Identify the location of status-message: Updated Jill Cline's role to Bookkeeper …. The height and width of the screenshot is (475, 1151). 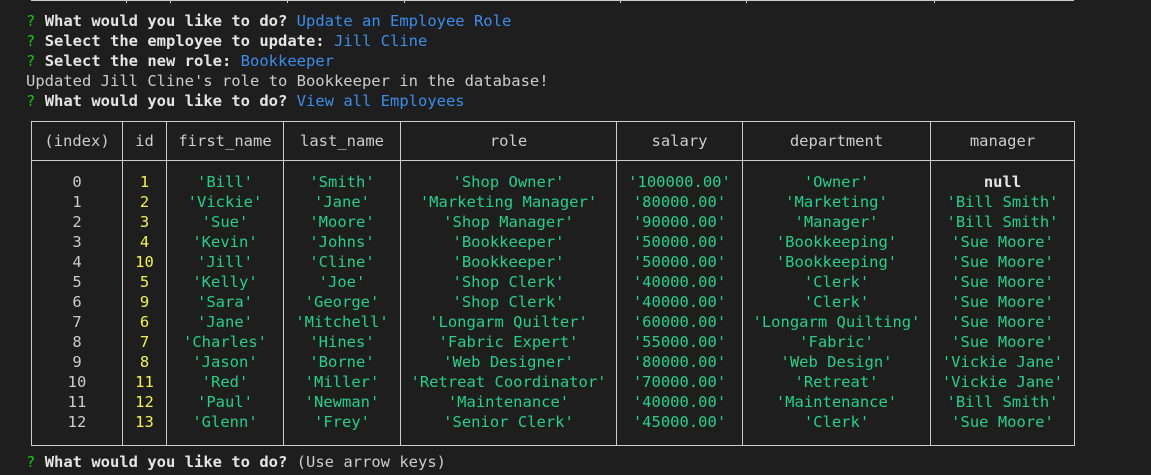
(287, 81).